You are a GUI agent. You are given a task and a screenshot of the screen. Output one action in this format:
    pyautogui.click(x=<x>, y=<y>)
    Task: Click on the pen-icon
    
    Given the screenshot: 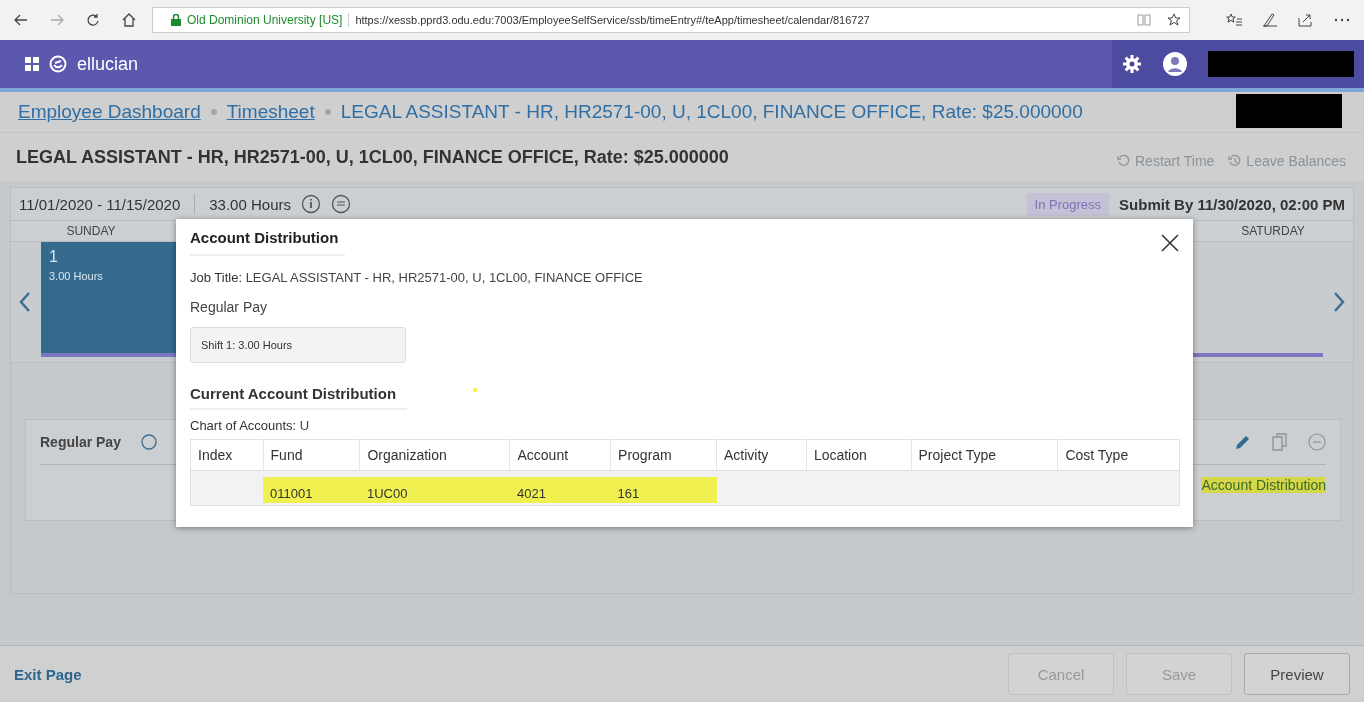 What is the action you would take?
    pyautogui.click(x=1270, y=20)
    